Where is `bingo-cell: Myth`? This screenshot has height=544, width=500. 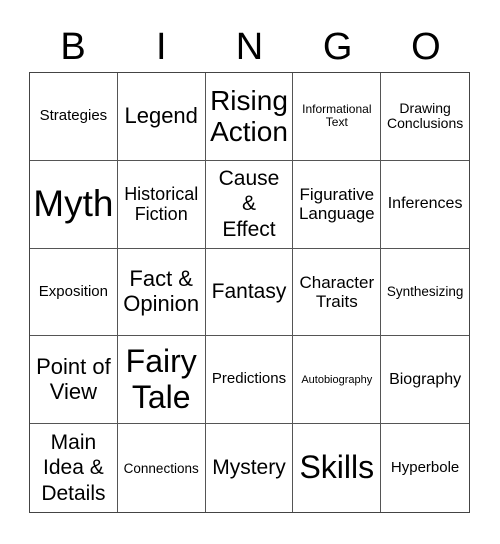 bingo-cell: Myth is located at coordinates (74, 204).